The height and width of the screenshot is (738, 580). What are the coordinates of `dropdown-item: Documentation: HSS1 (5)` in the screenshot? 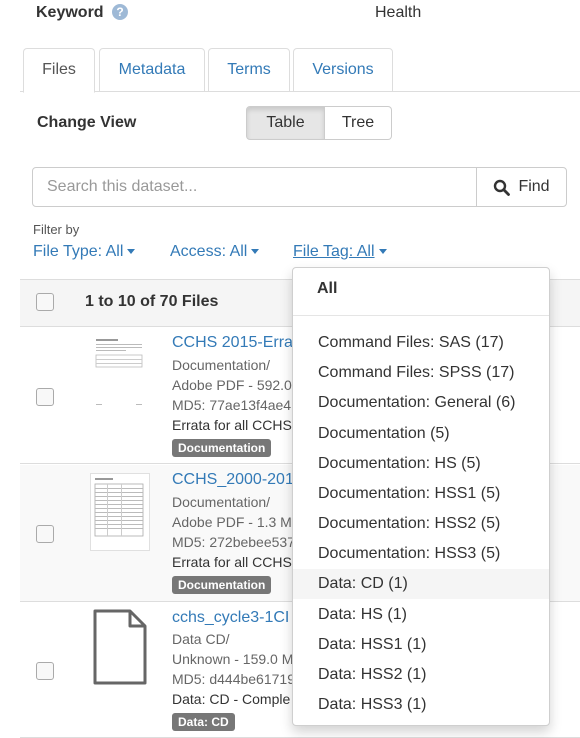 It's located at (421, 494).